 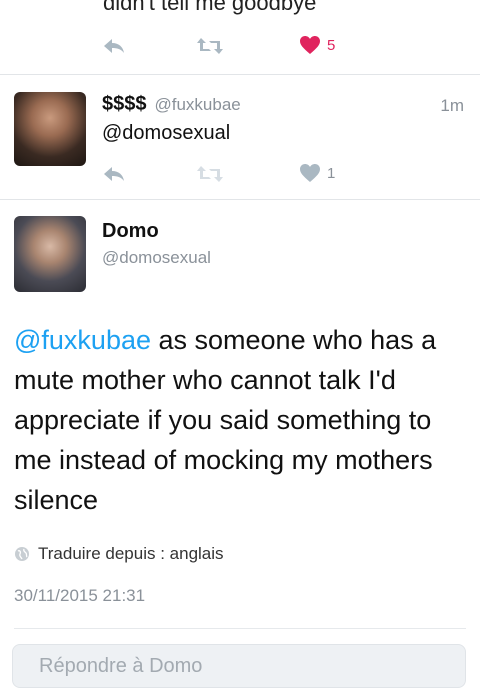 I want to click on tweet-time: 1m, so click(x=452, y=105).